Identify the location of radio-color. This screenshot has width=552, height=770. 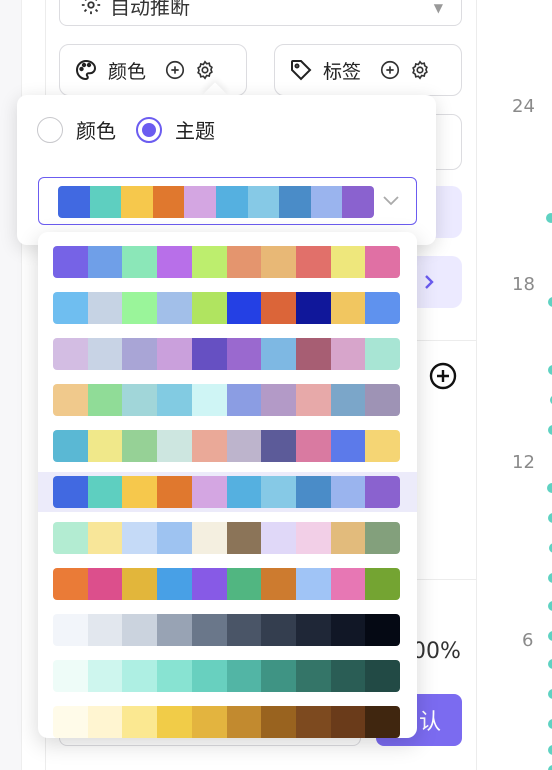
(50, 129).